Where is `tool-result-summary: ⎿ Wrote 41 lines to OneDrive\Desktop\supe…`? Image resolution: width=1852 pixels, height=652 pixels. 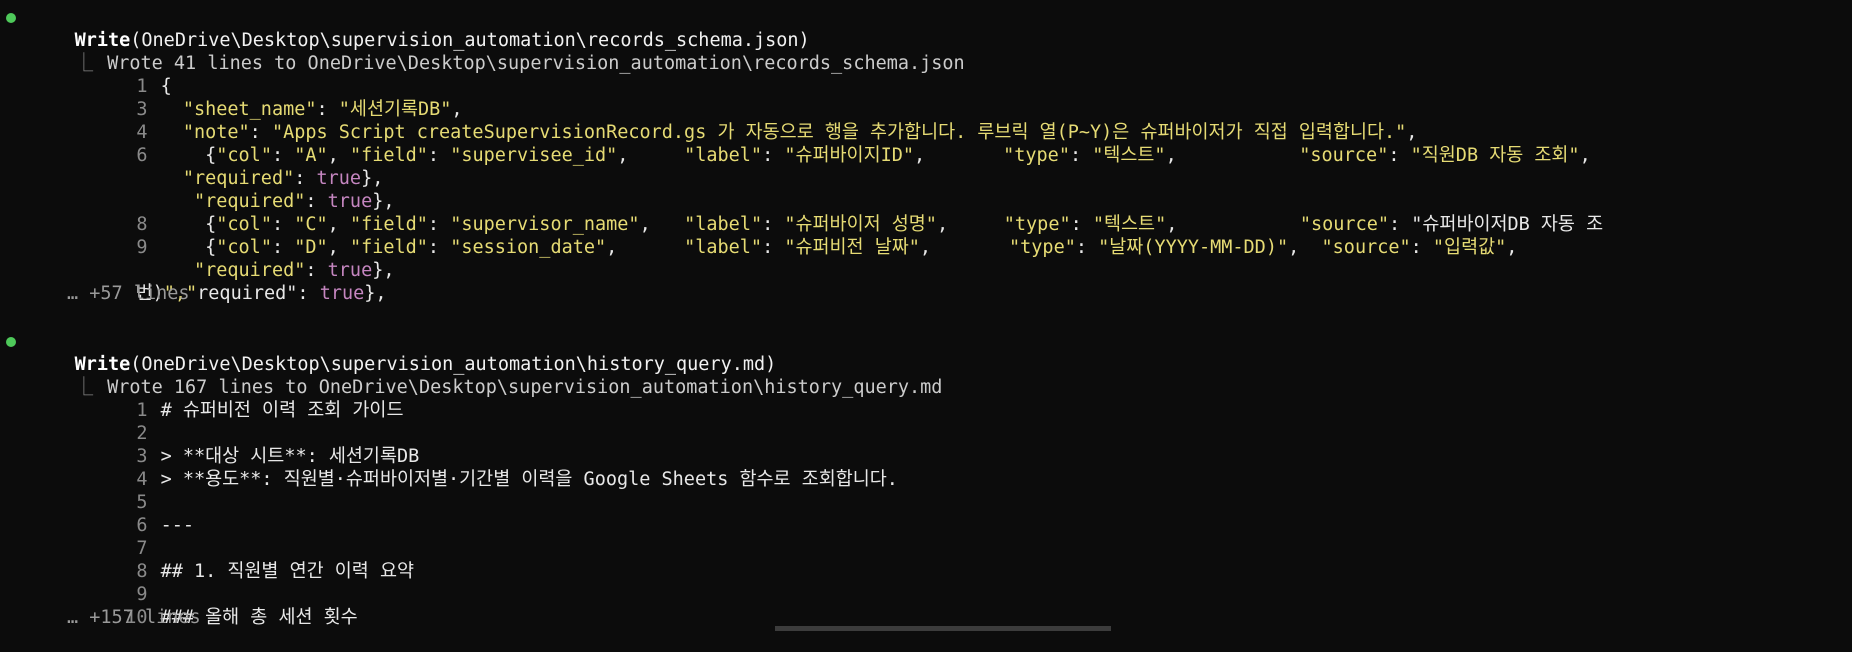 tool-result-summary: ⎿ Wrote 41 lines to OneDrive\Desktop\supe… is located at coordinates (482, 51).